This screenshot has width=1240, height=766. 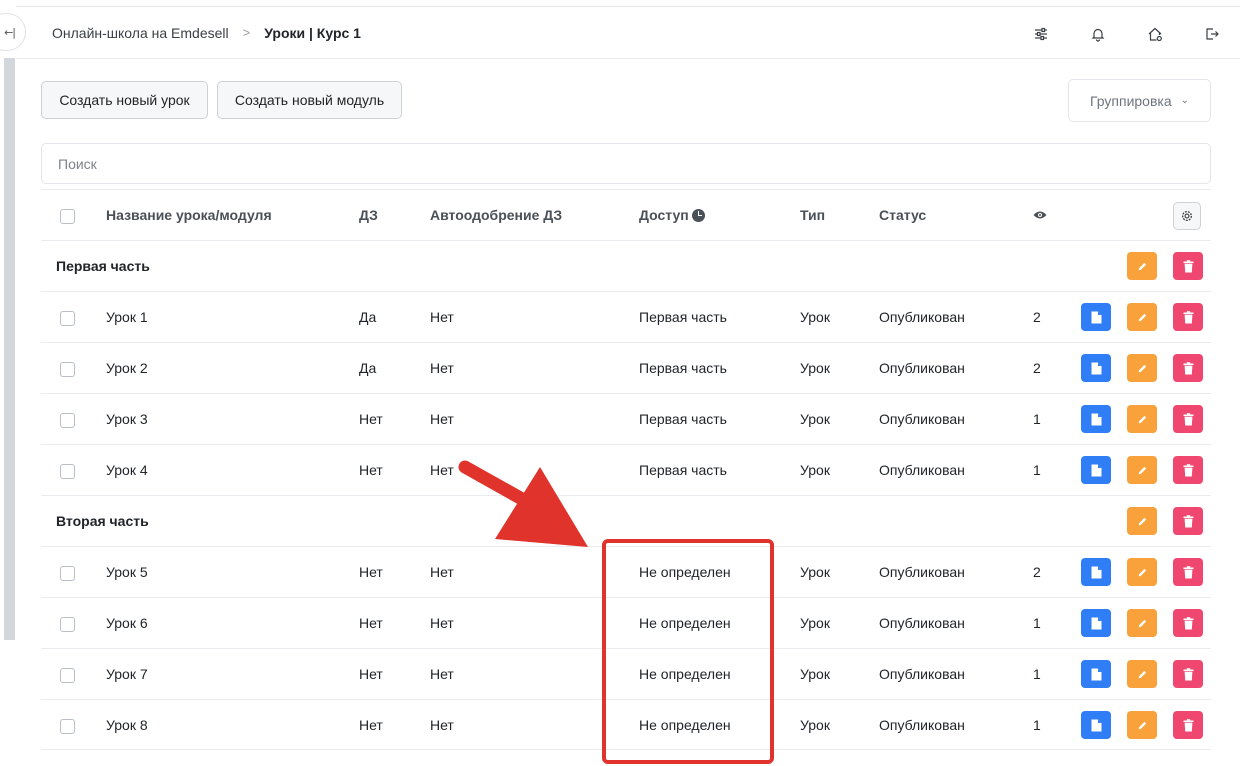 I want to click on select-all-checkbox, so click(x=67, y=216).